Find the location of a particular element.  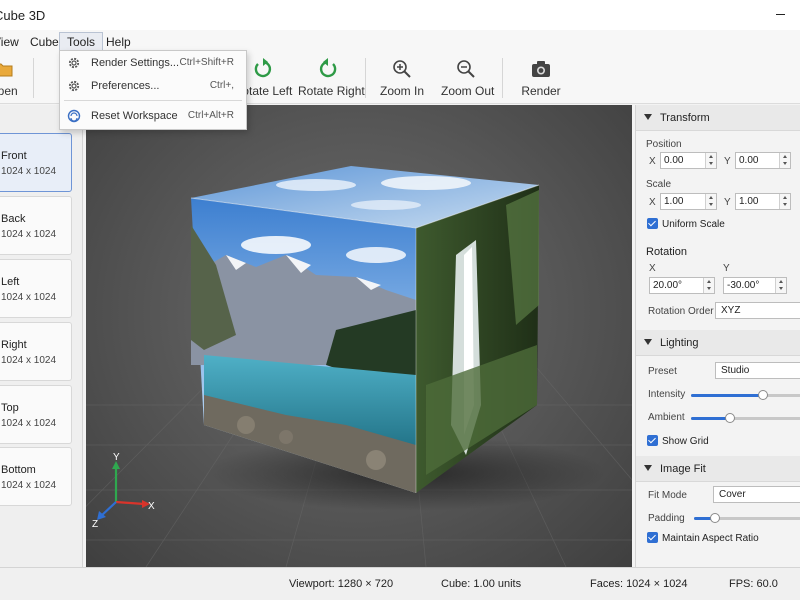

menu-separator is located at coordinates (153, 100).